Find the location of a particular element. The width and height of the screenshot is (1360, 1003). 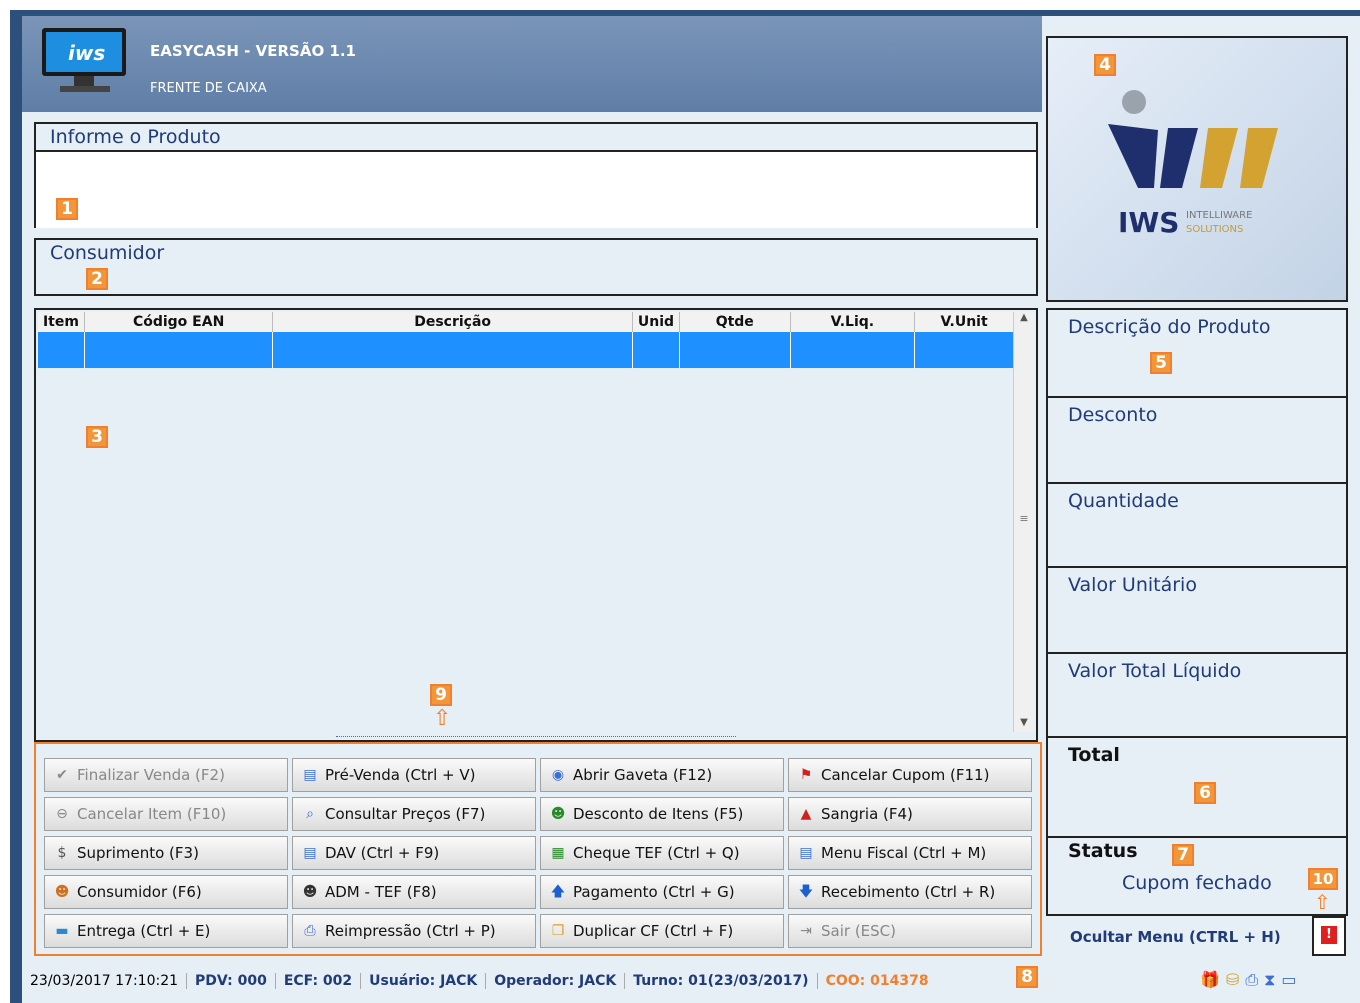

valor-total-panel: Valor Total Líquido is located at coordinates (1197, 695).